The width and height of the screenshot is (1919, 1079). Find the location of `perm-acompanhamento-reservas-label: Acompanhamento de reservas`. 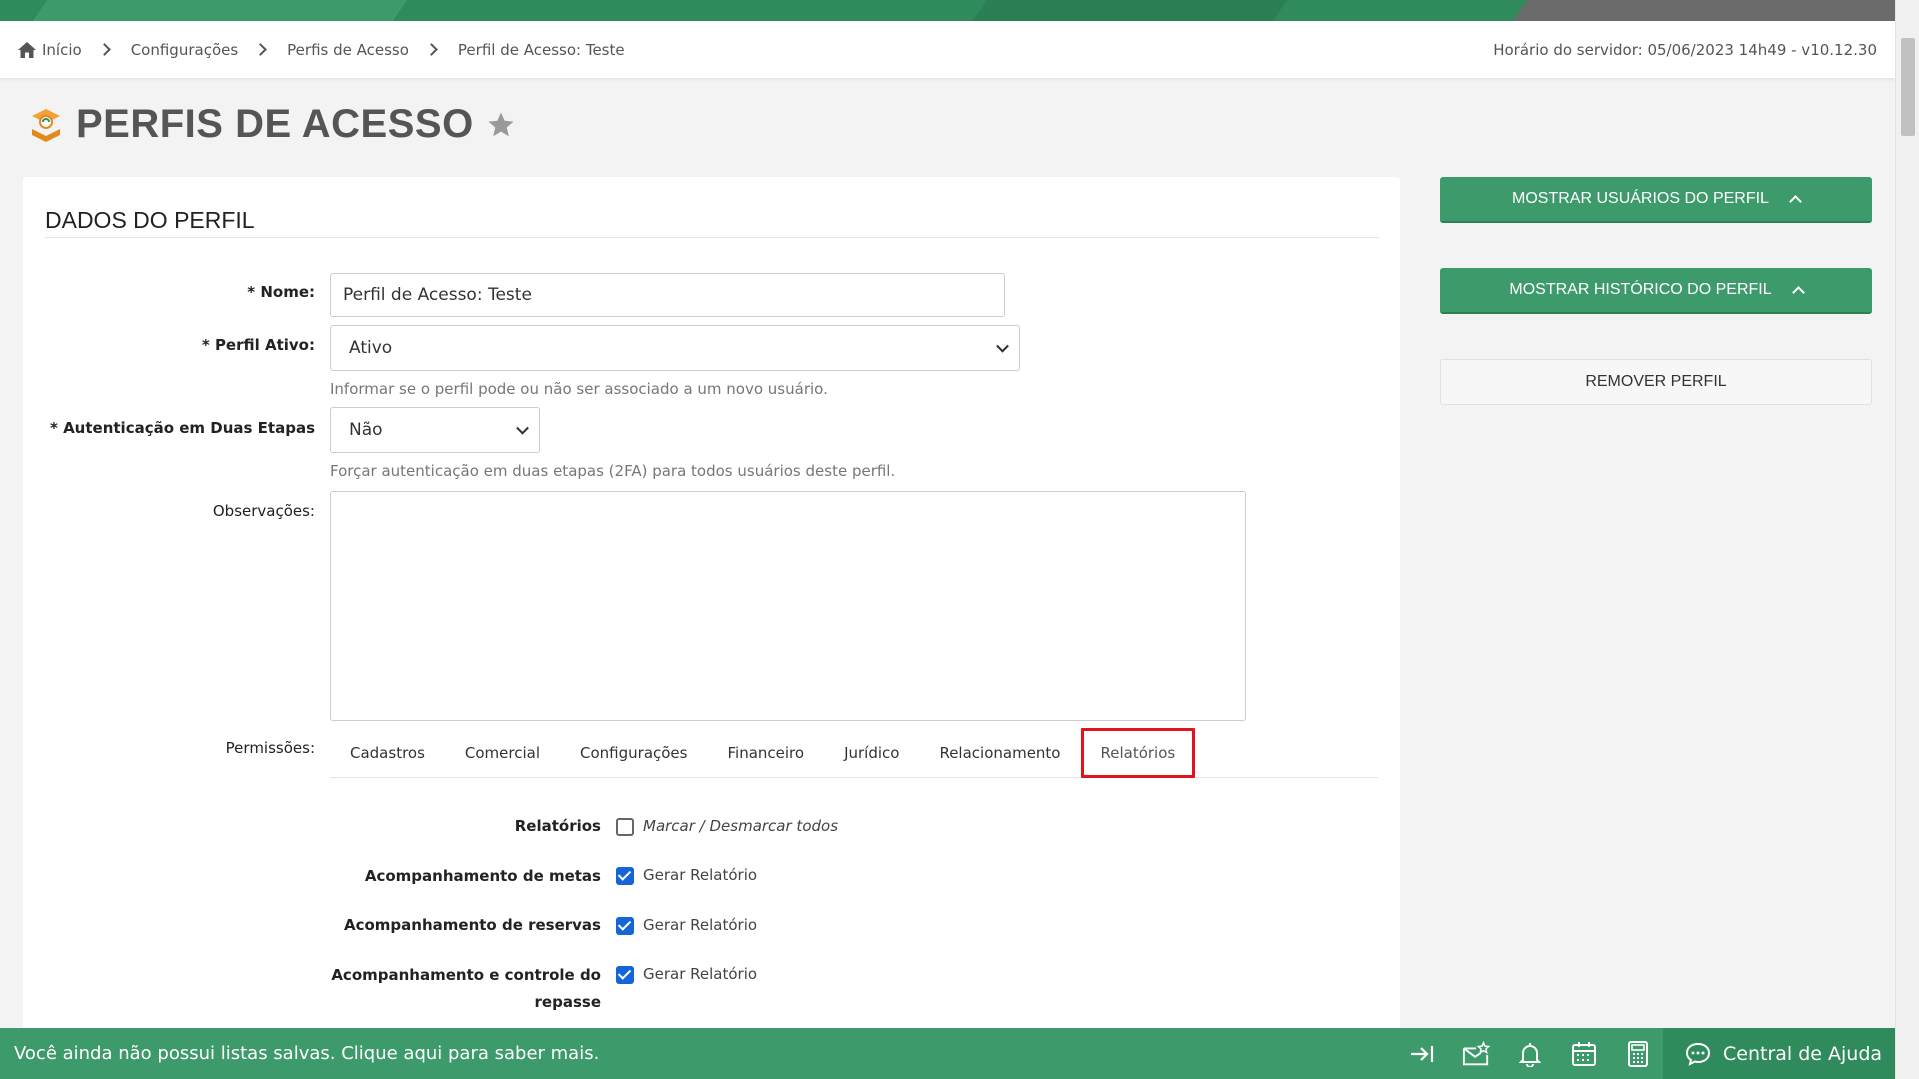

perm-acompanhamento-reservas-label: Acompanhamento de reservas is located at coordinates (472, 925).